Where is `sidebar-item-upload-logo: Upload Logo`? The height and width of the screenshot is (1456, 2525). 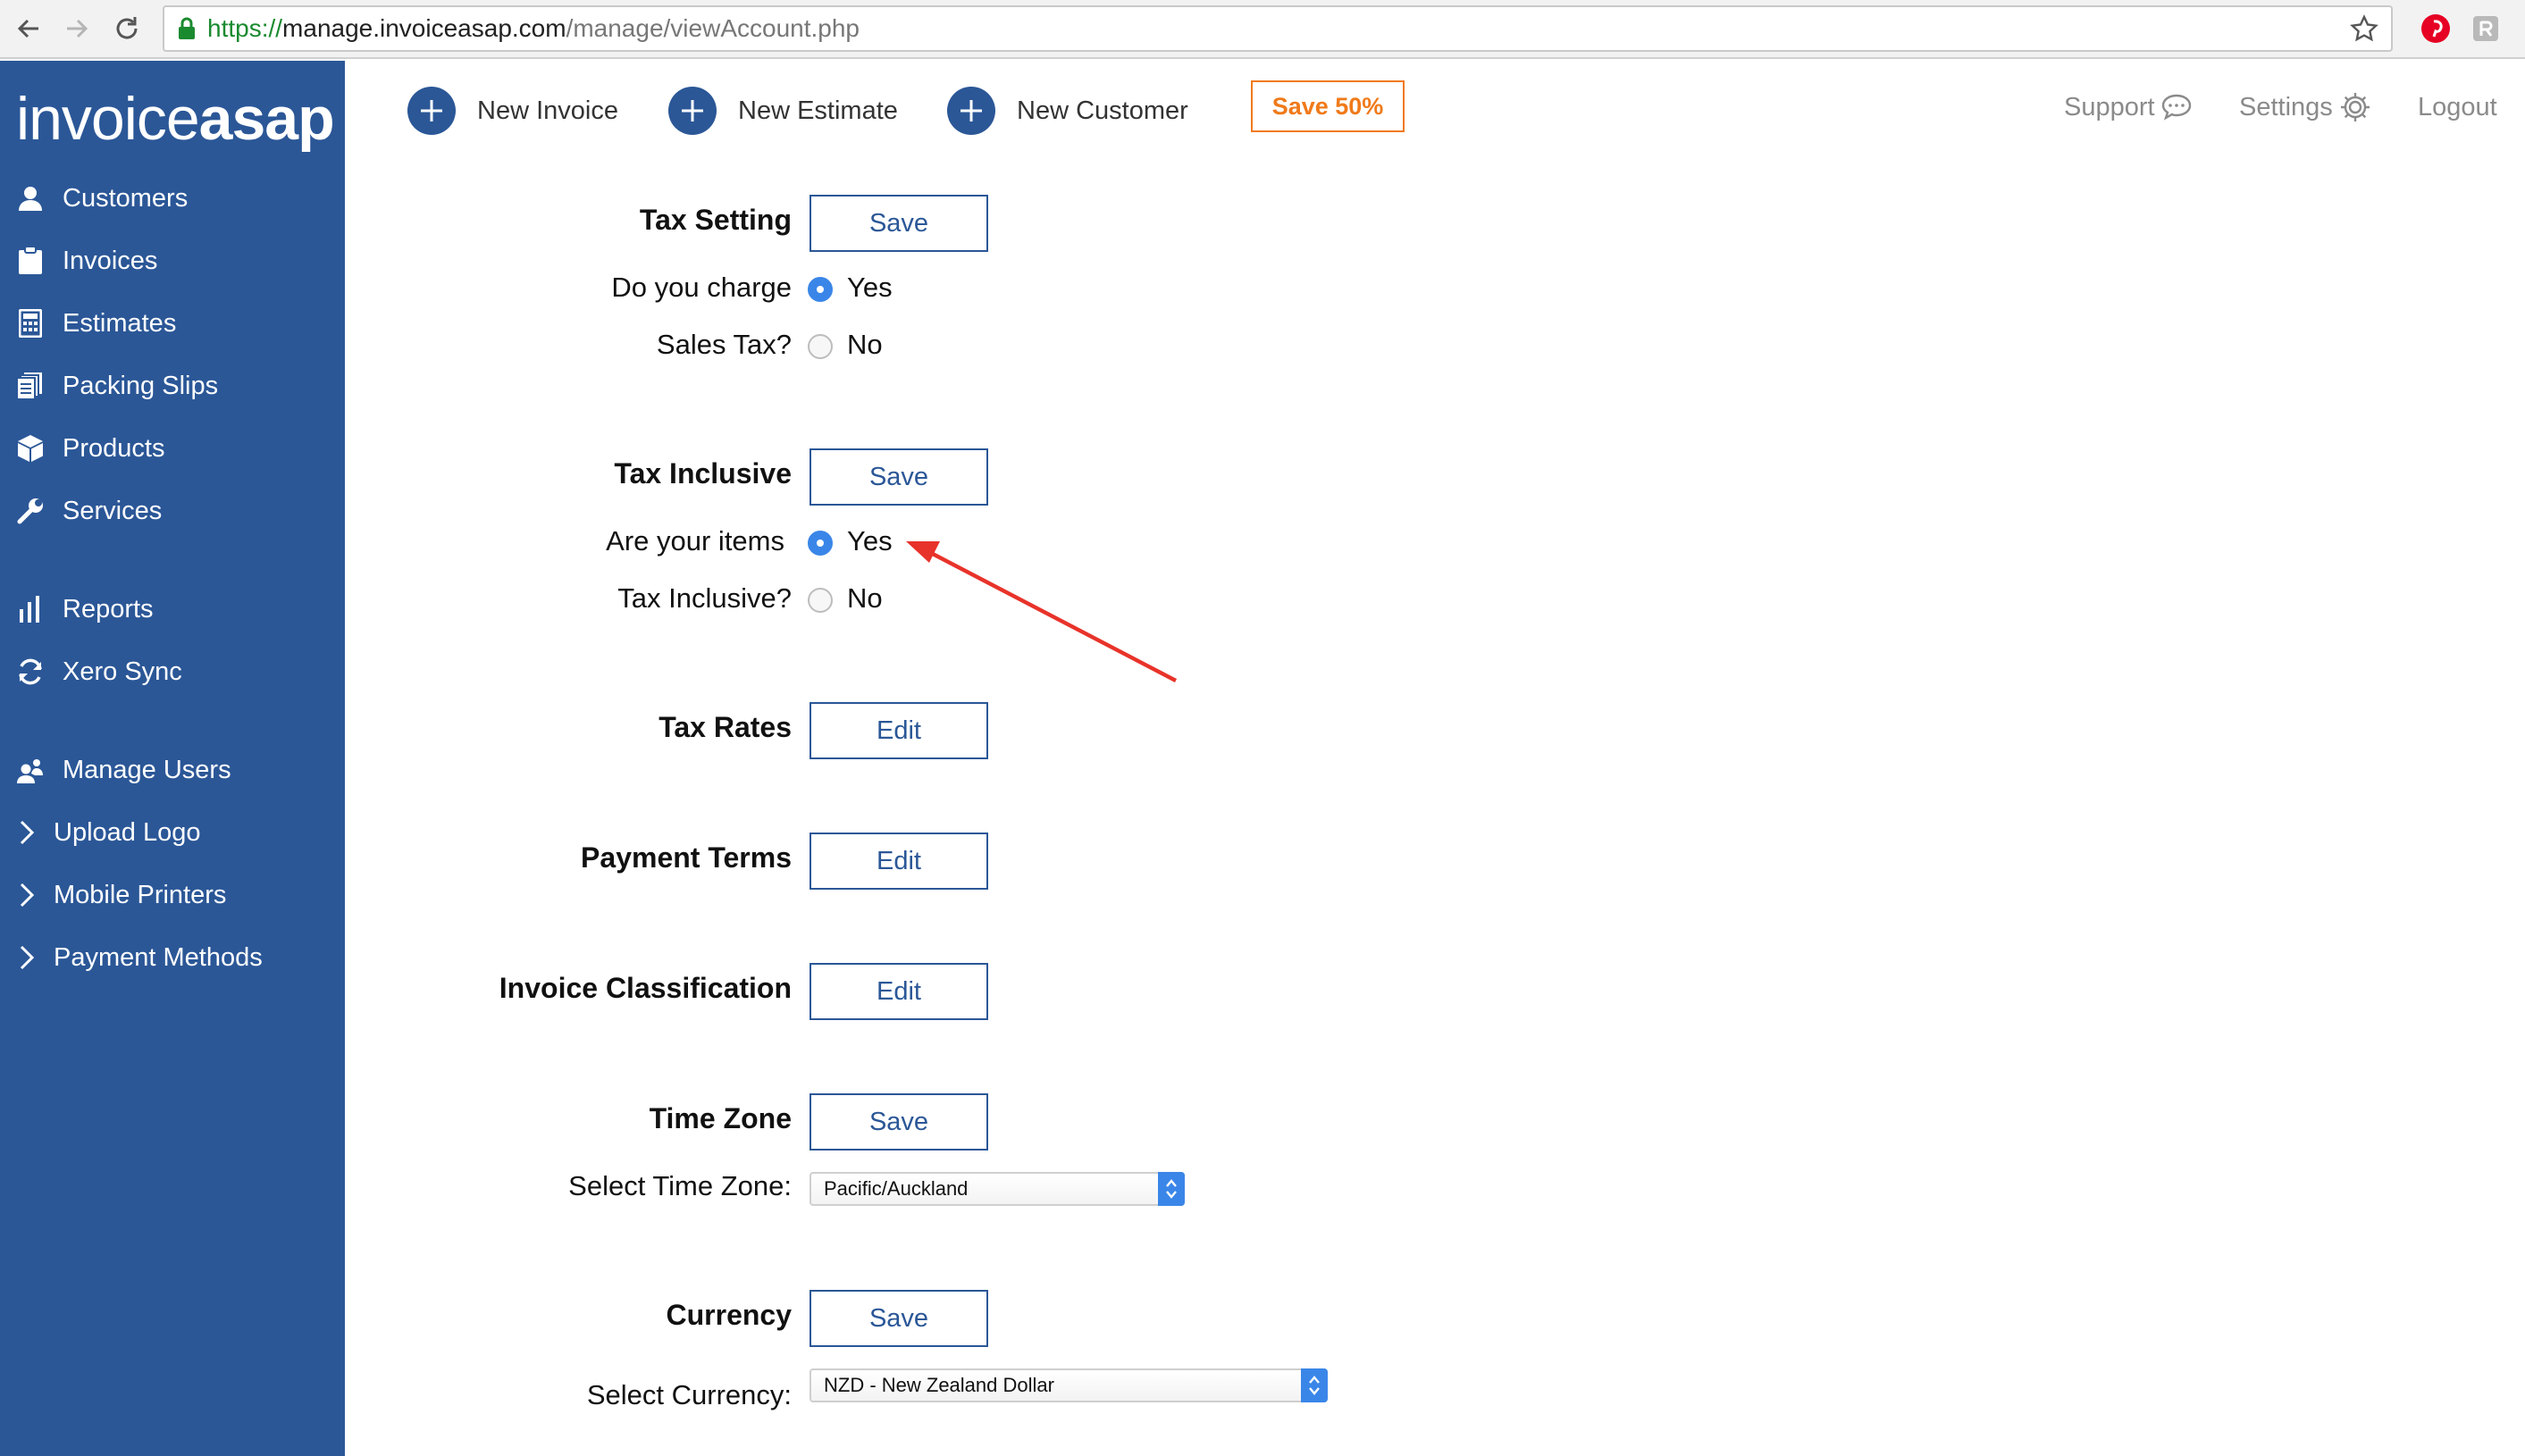 sidebar-item-upload-logo: Upload Logo is located at coordinates (173, 832).